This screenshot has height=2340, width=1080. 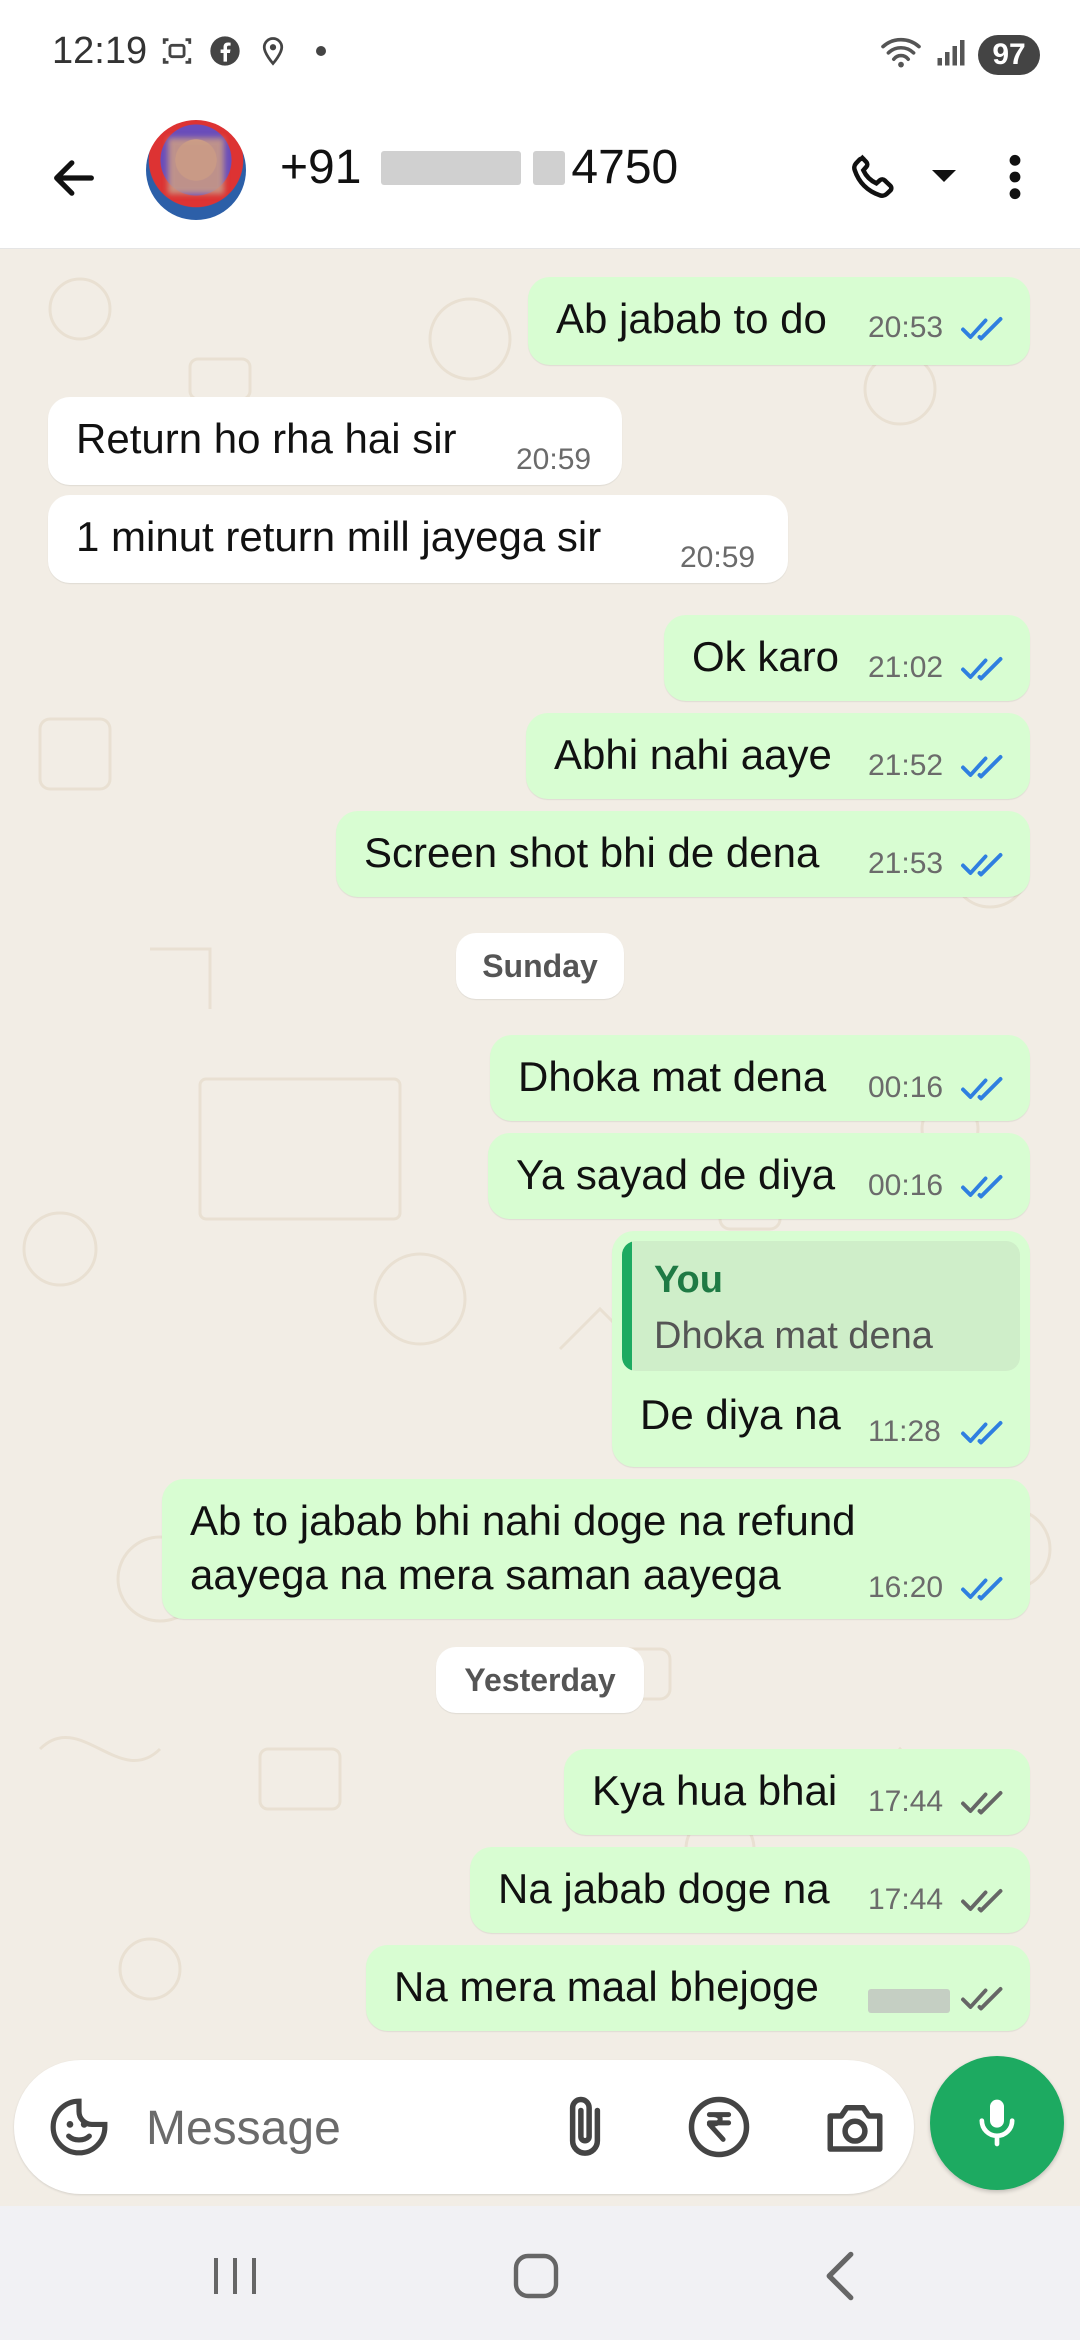 I want to click on message-text-line2: aayega na mera saman aayega, so click(x=485, y=1574).